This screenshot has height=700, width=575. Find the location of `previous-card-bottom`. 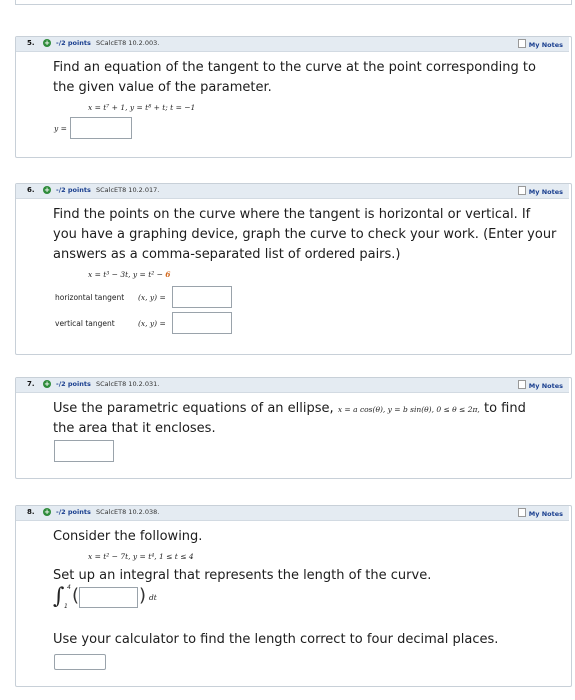

previous-card-bottom is located at coordinates (293, 2).